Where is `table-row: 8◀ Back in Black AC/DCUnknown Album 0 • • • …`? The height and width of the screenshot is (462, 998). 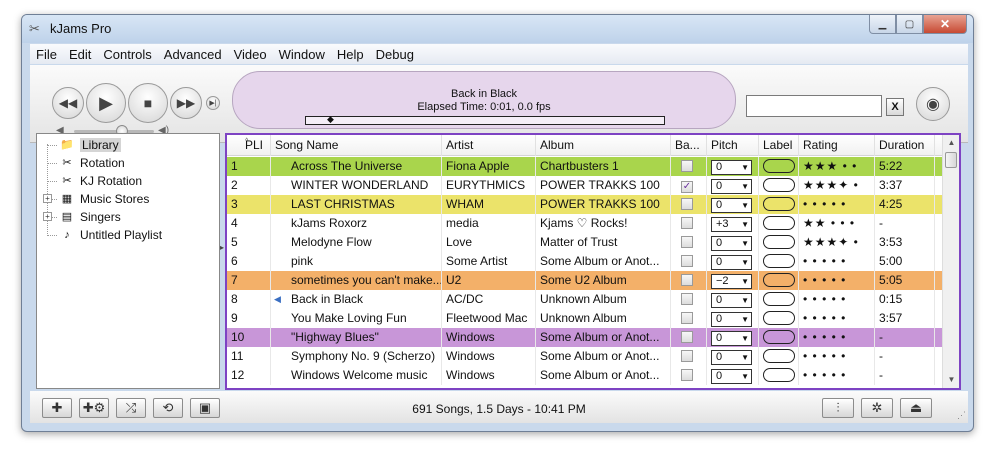 table-row: 8◀ Back in Black AC/DCUnknown Album 0 • • • … is located at coordinates (585, 299).